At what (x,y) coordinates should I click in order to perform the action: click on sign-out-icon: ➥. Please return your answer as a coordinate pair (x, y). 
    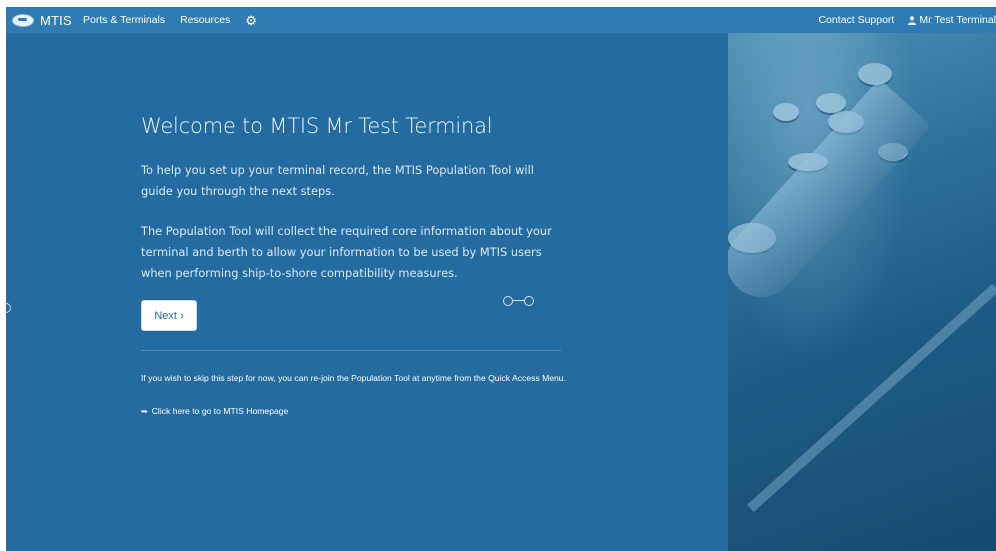
    Looking at the image, I should click on (144, 411).